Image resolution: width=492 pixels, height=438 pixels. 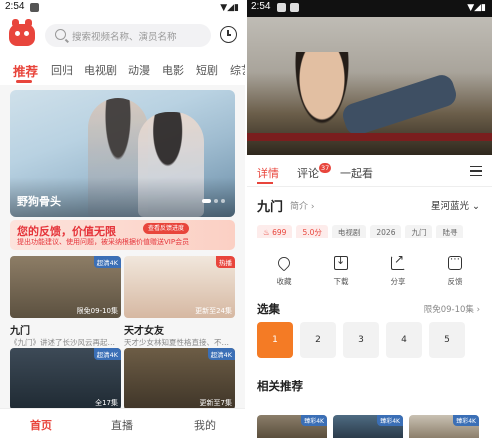 I want to click on title-row: 九门 简介 › 星河蓝光 ⌄, so click(x=369, y=205).